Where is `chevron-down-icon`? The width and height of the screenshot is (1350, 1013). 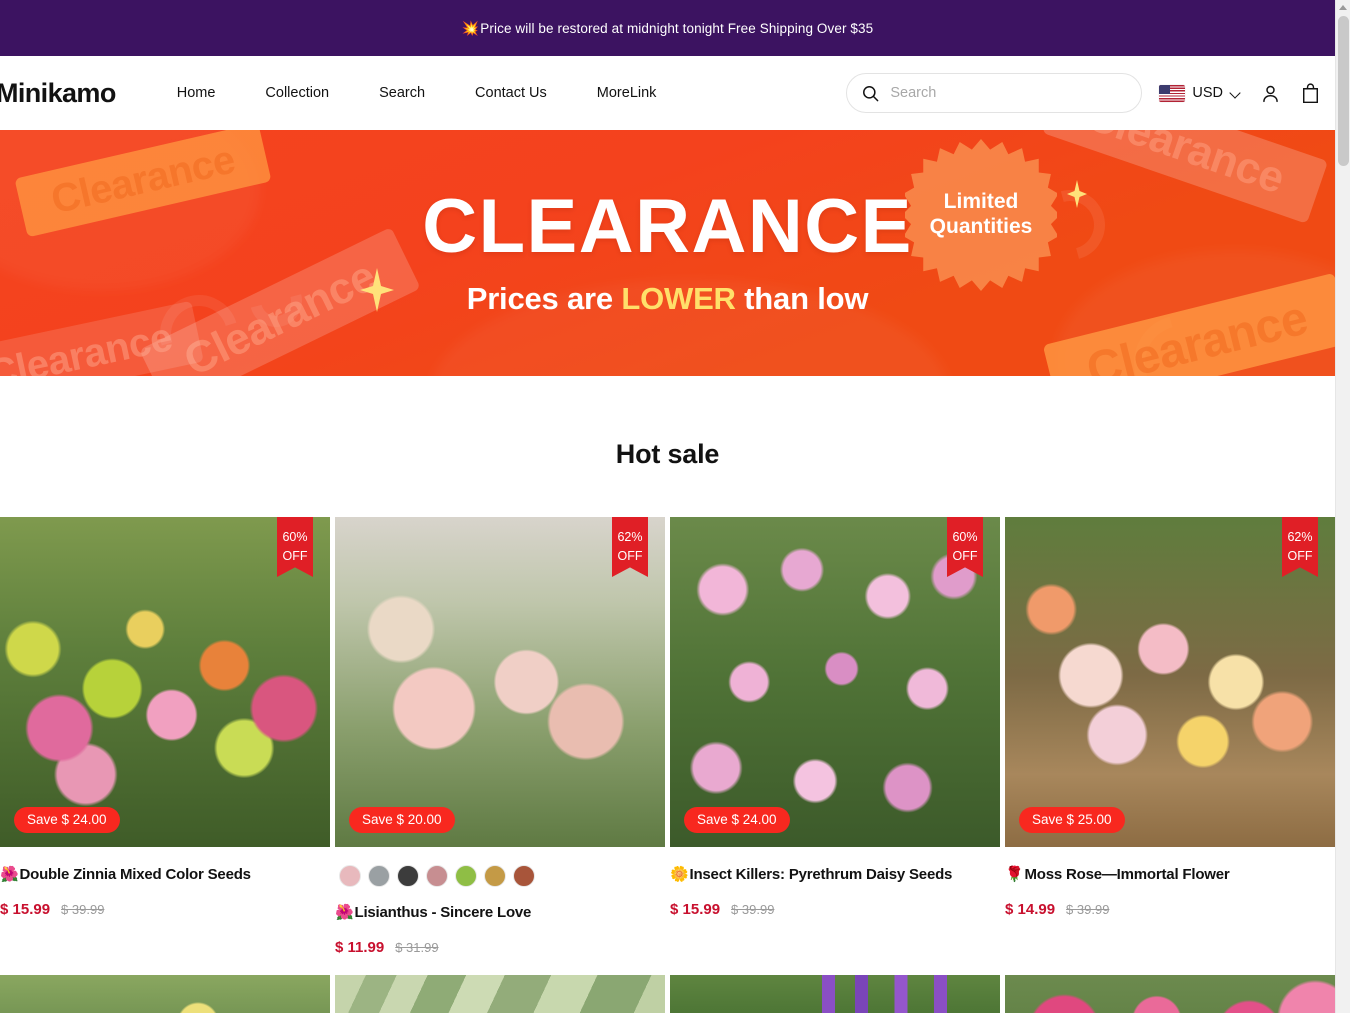
chevron-down-icon is located at coordinates (1235, 93).